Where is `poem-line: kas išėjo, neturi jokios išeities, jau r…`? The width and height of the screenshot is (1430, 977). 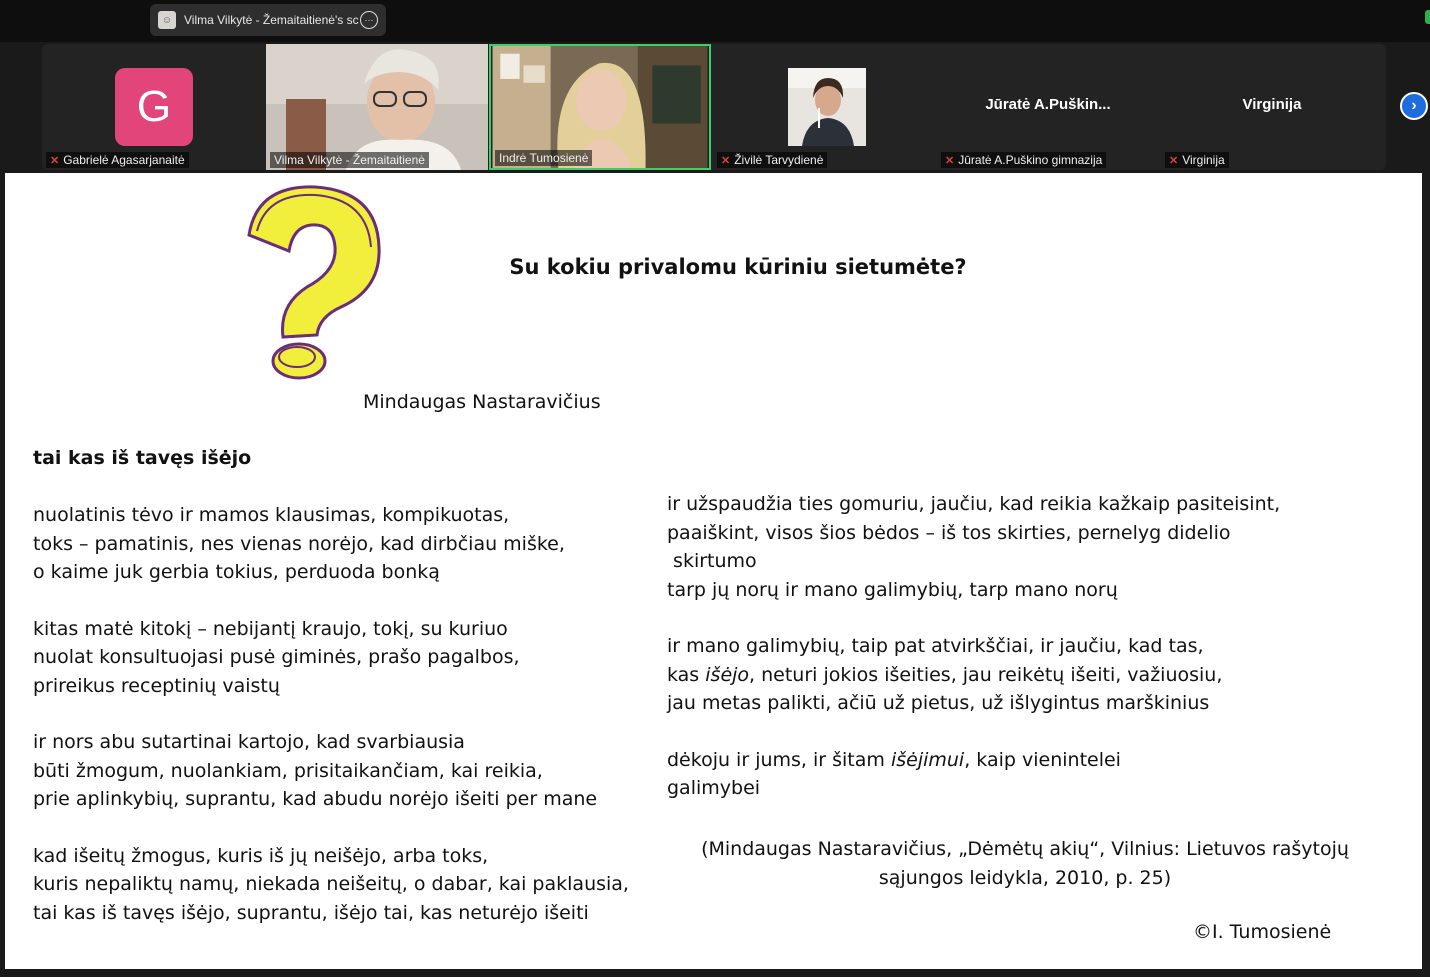
poem-line: kas išėjo, neturi jokios išeities, jau r… is located at coordinates (992, 675).